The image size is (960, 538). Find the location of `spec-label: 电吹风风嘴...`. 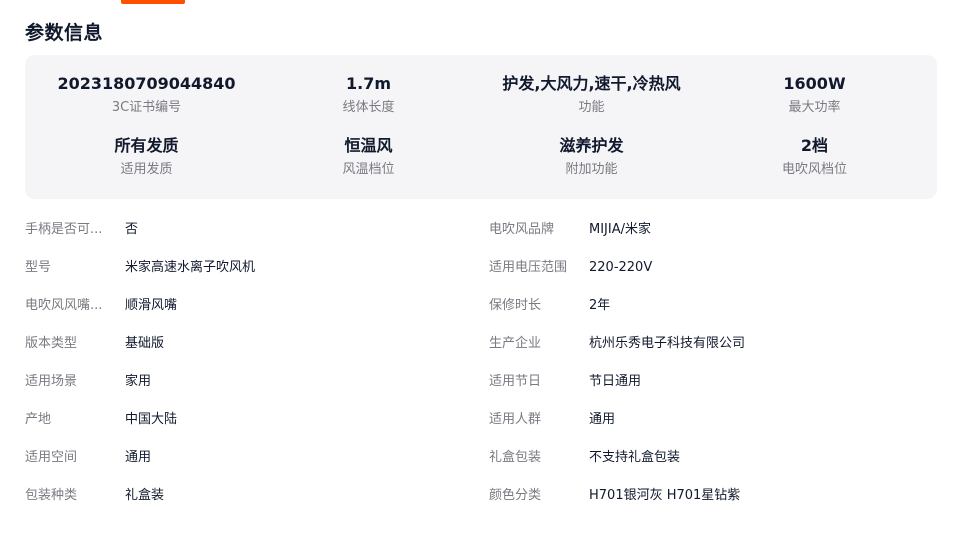

spec-label: 电吹风风嘴... is located at coordinates (64, 305).